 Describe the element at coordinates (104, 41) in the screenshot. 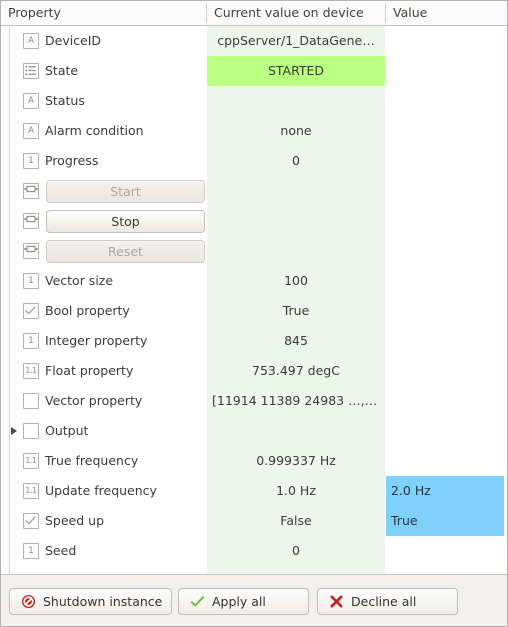

I see `property-cell: A DeviceID` at that location.